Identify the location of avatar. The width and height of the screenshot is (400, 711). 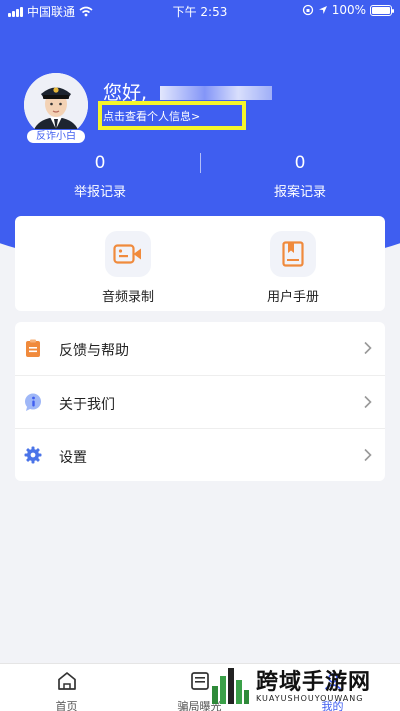
(56, 105).